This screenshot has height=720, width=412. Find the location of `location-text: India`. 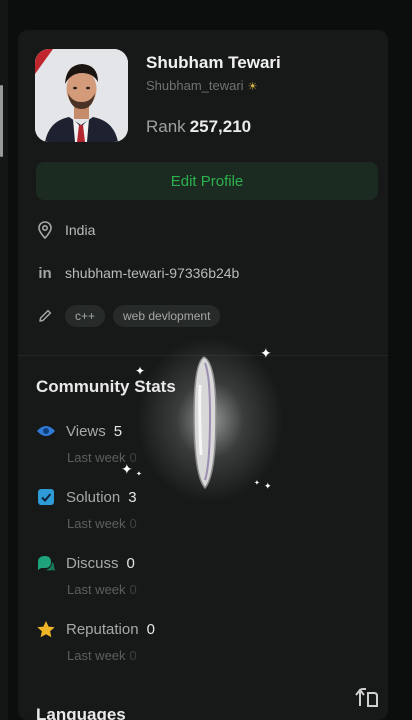

location-text: India is located at coordinates (80, 230).